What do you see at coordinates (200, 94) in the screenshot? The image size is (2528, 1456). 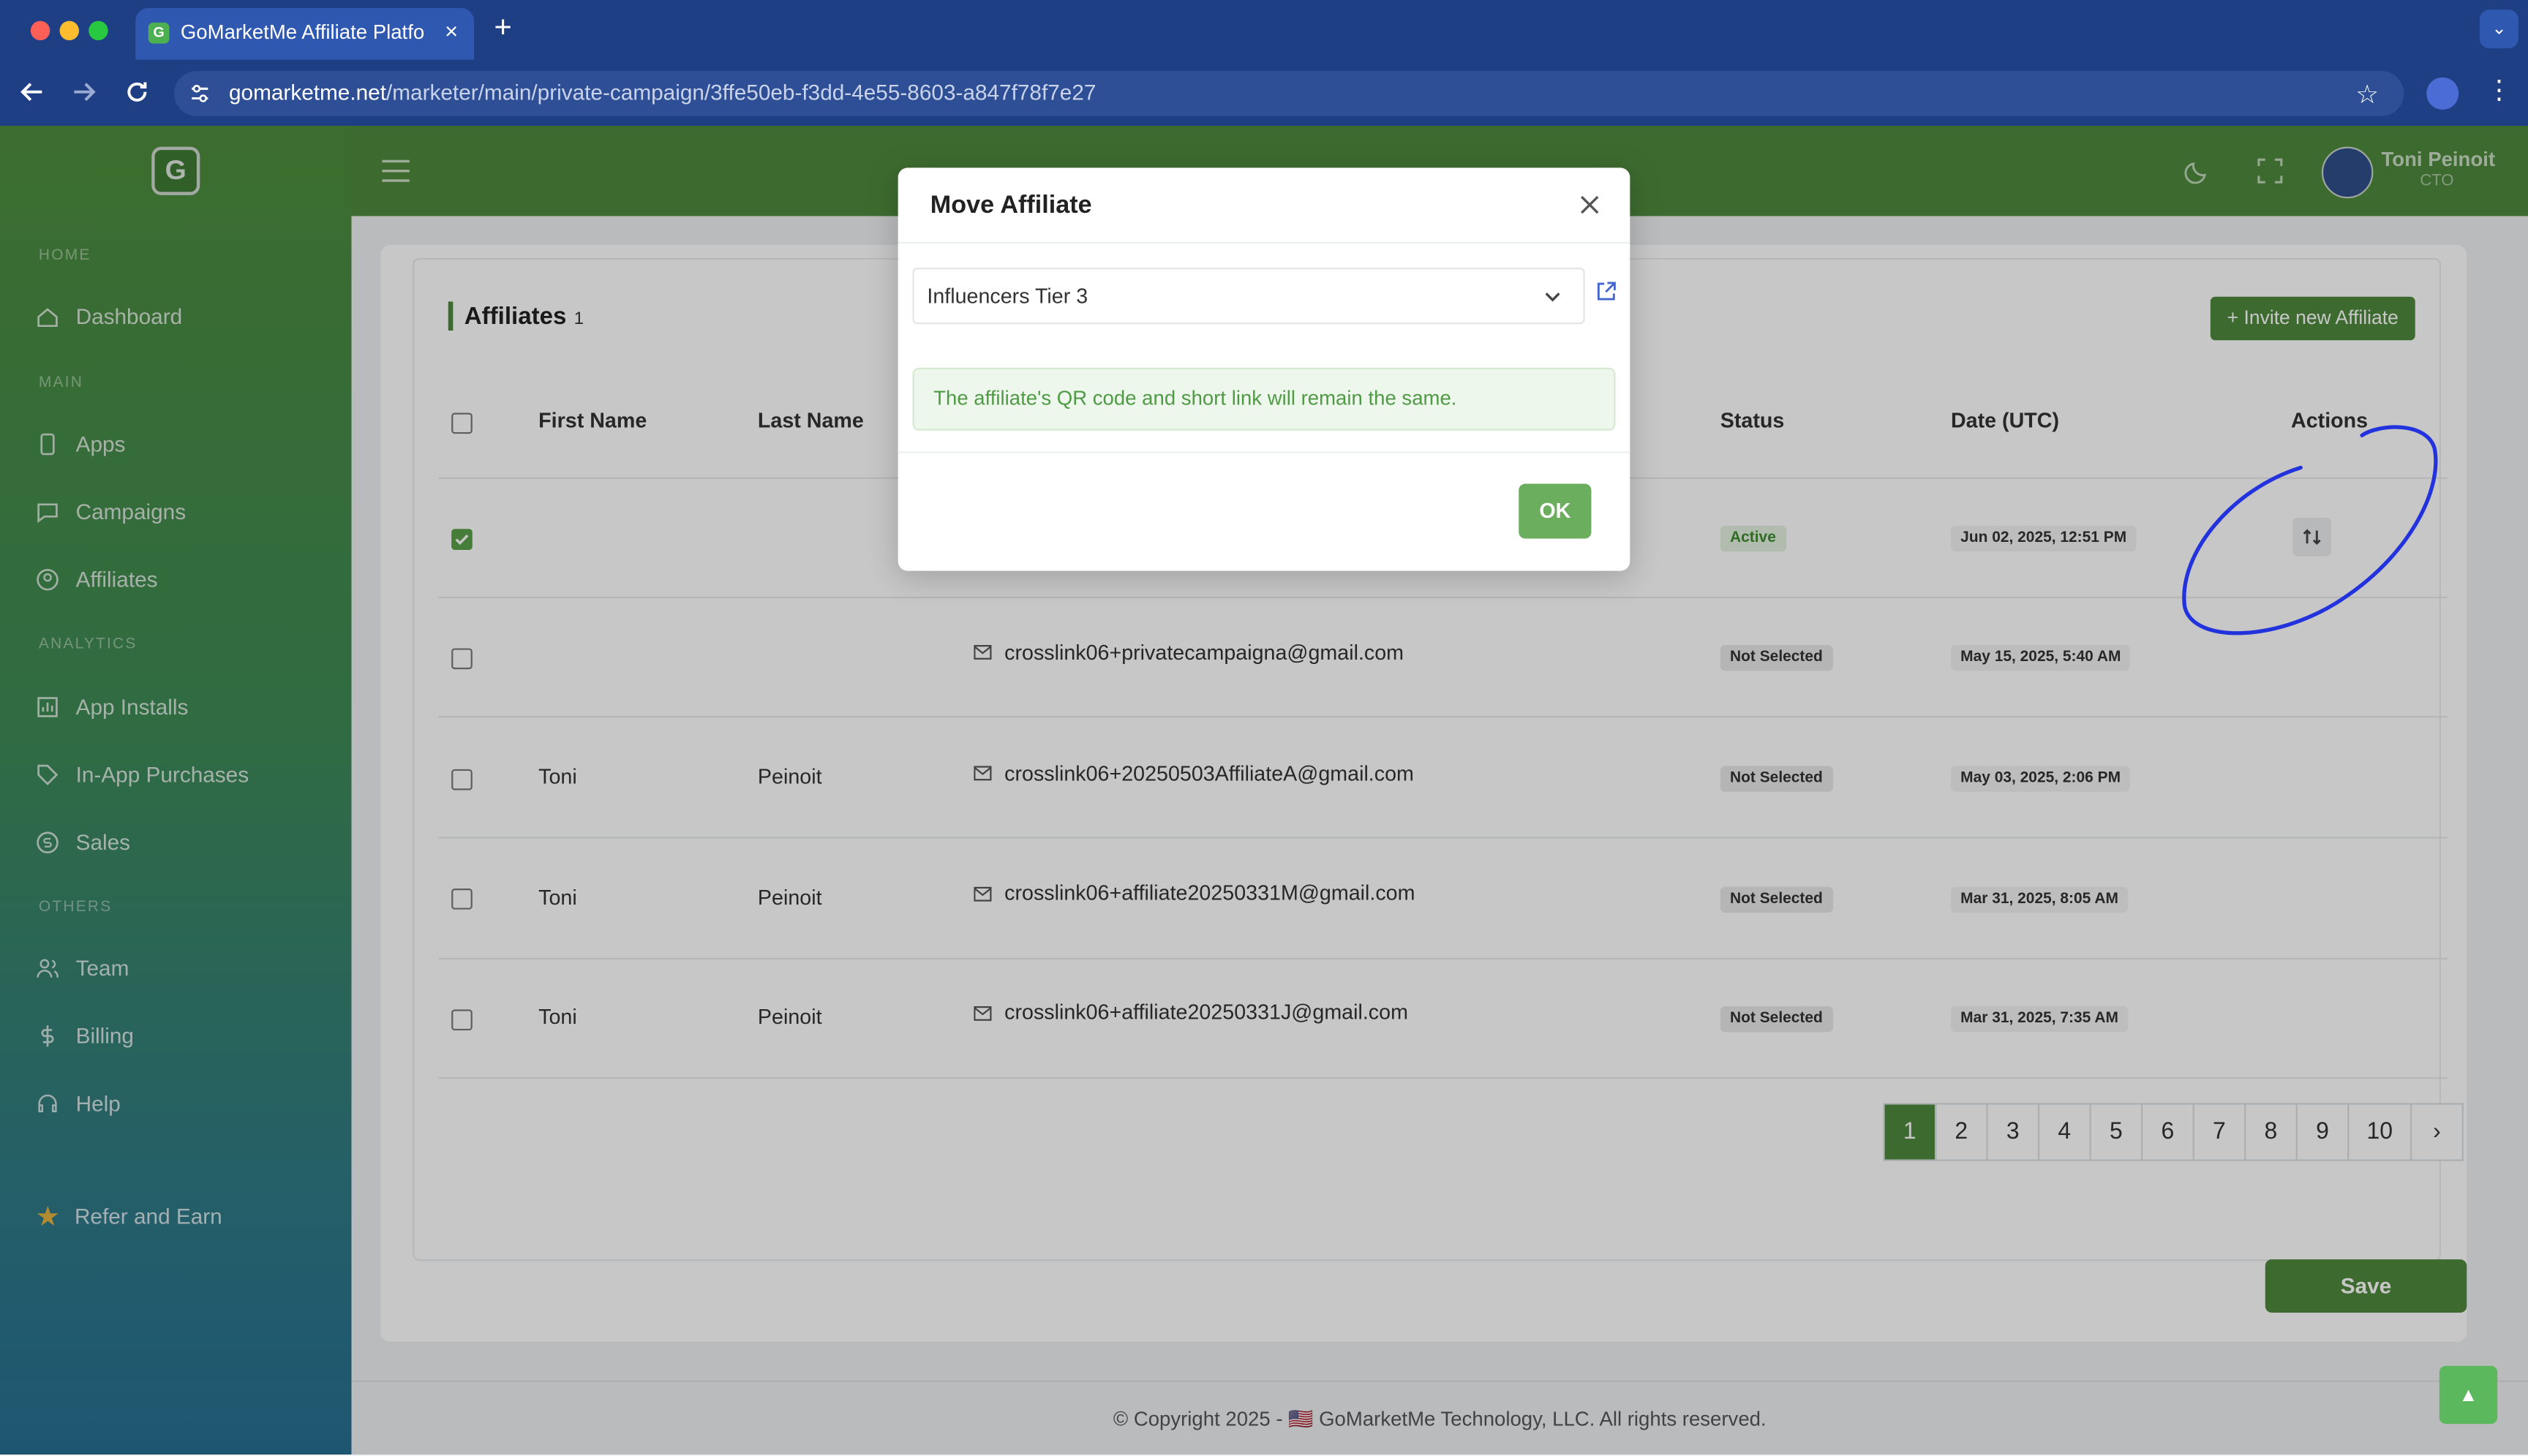 I see `site-settings-icon` at bounding box center [200, 94].